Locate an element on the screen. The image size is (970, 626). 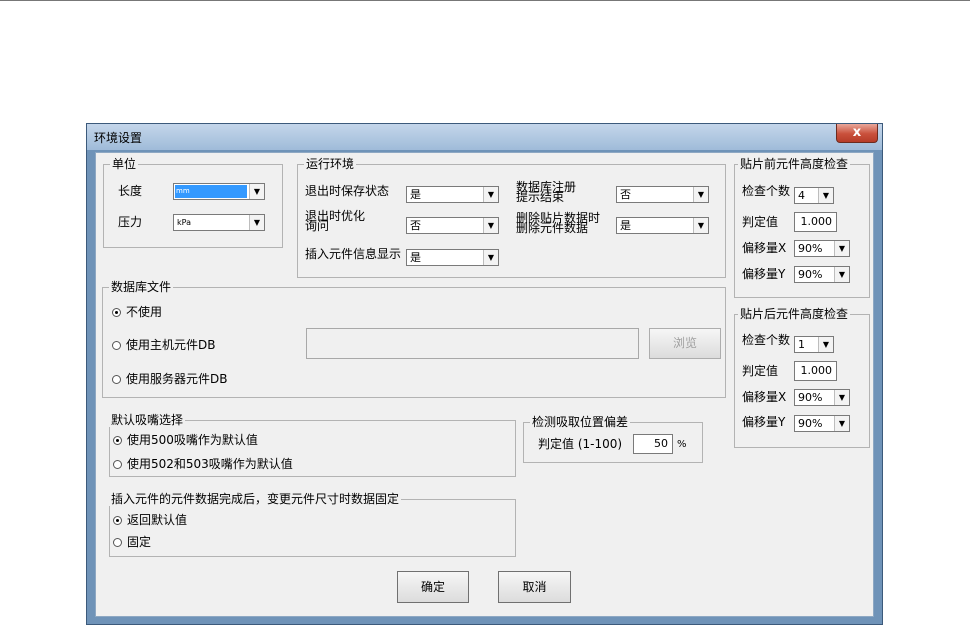
length-unit-select: mm ▼ is located at coordinates (219, 191).